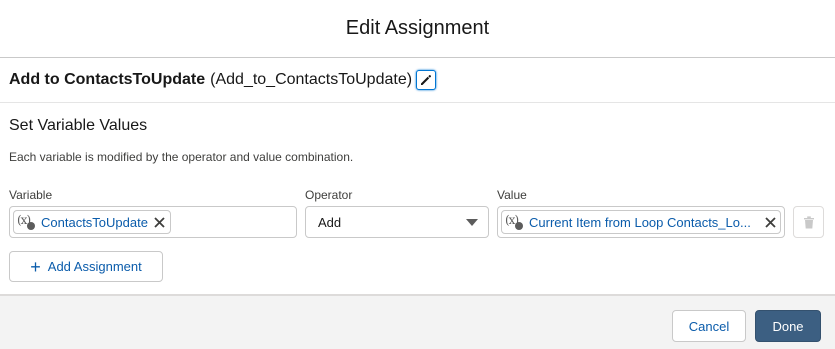  I want to click on edit-element-button, so click(426, 80).